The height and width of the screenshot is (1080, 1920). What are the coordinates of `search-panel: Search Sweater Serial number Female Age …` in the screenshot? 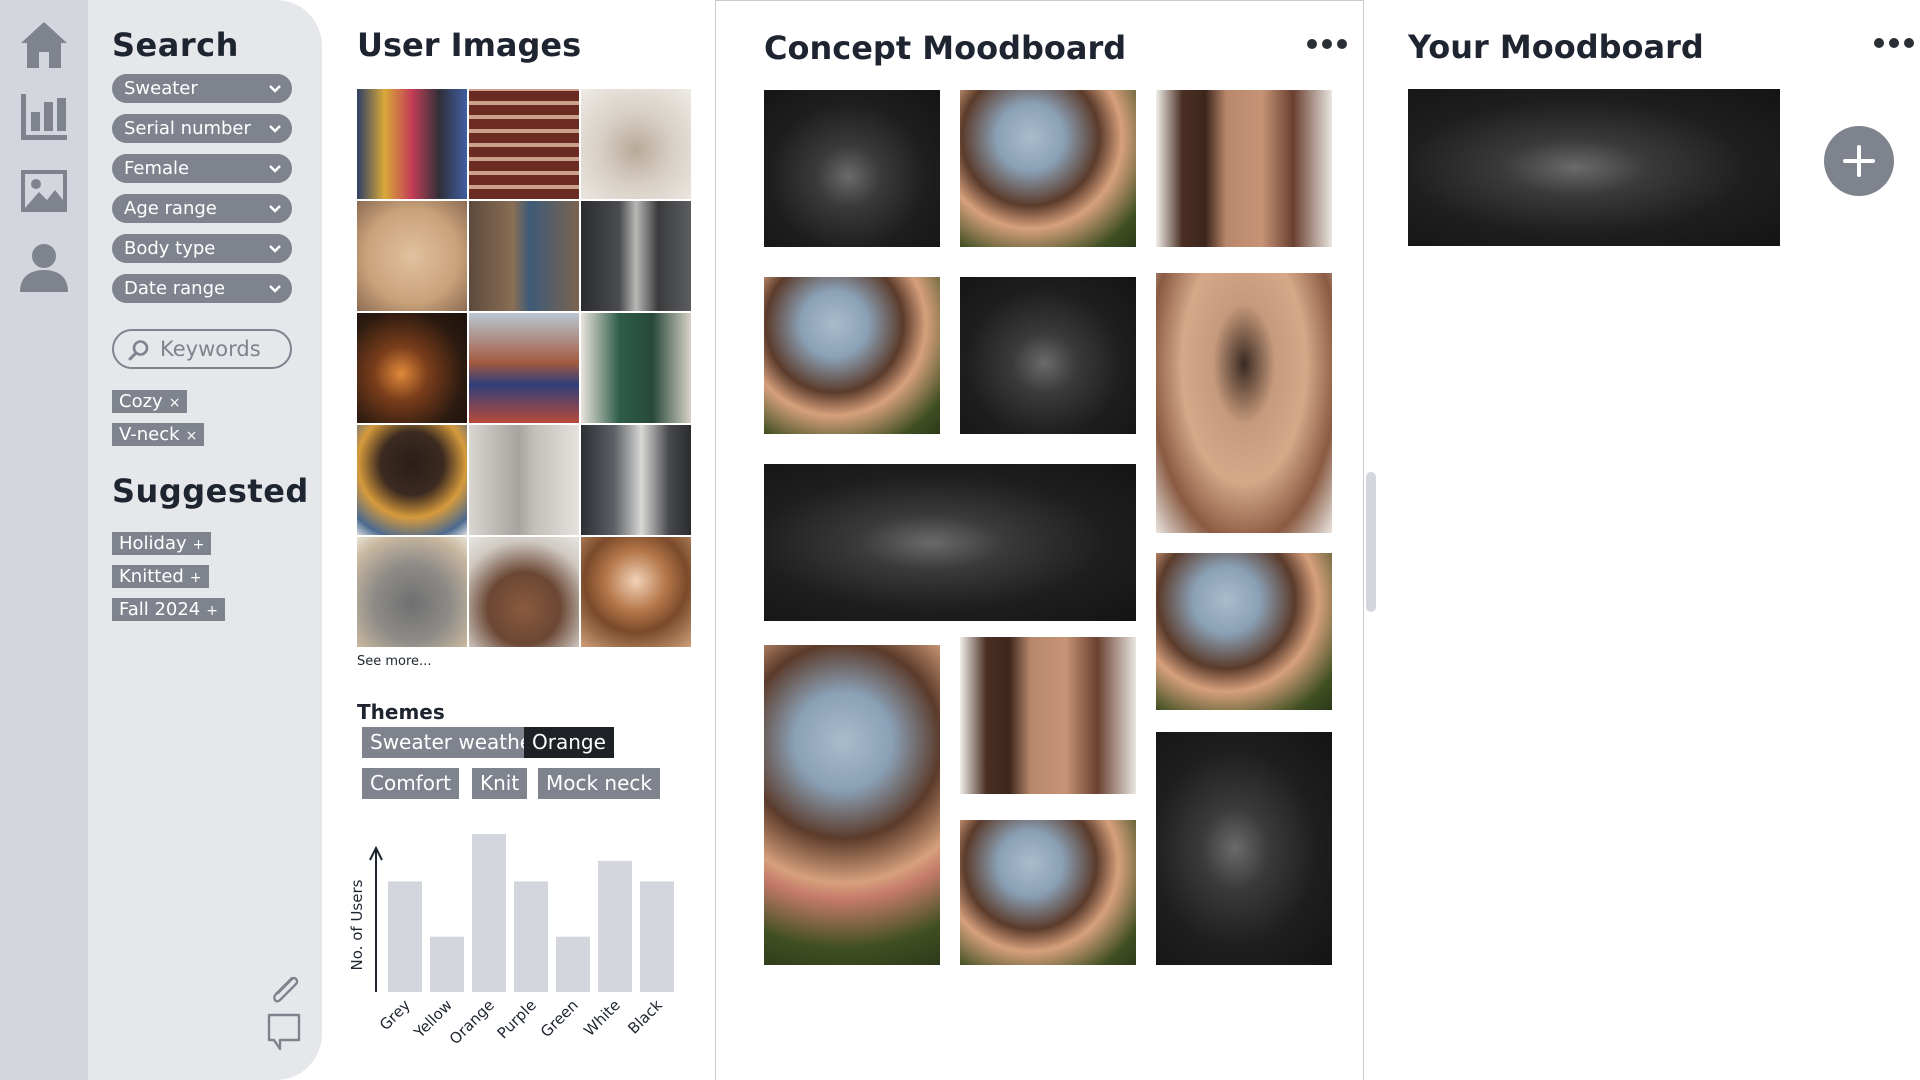 It's located at (205, 540).